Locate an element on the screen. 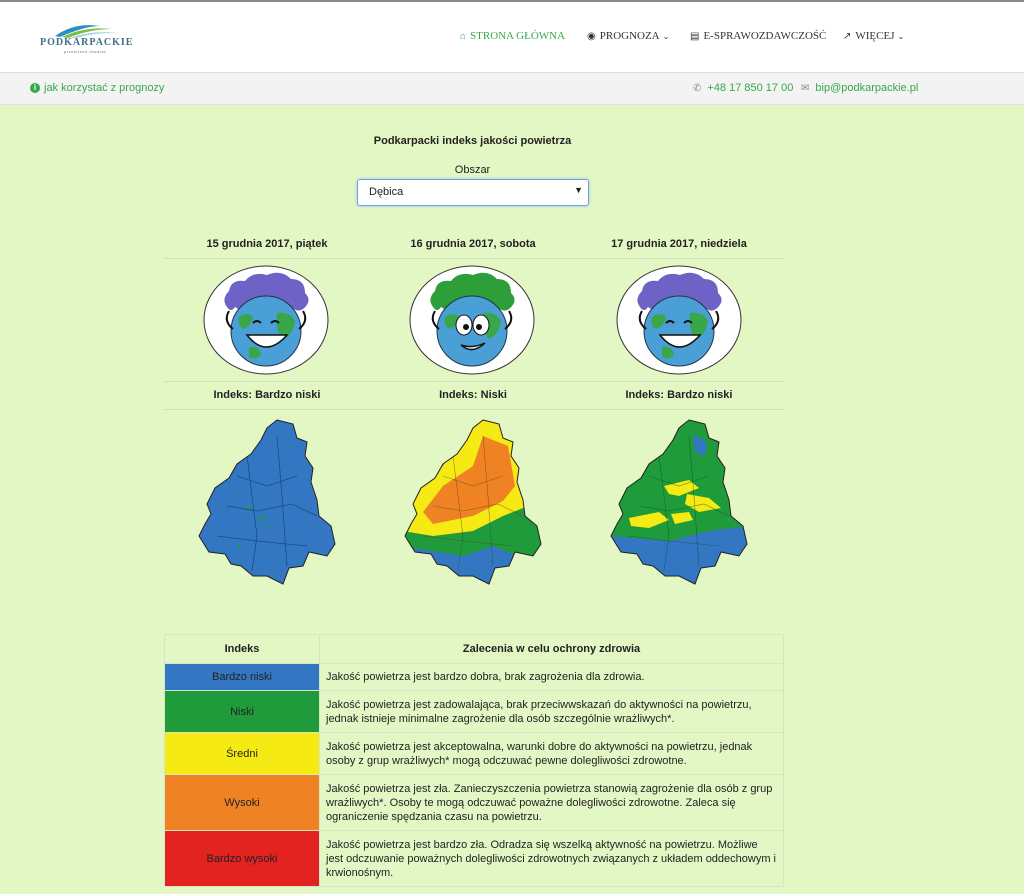 This screenshot has height=894, width=1024. nav-reporting-label: E-SPRAWOZDAWCZOŚĆ is located at coordinates (765, 36).